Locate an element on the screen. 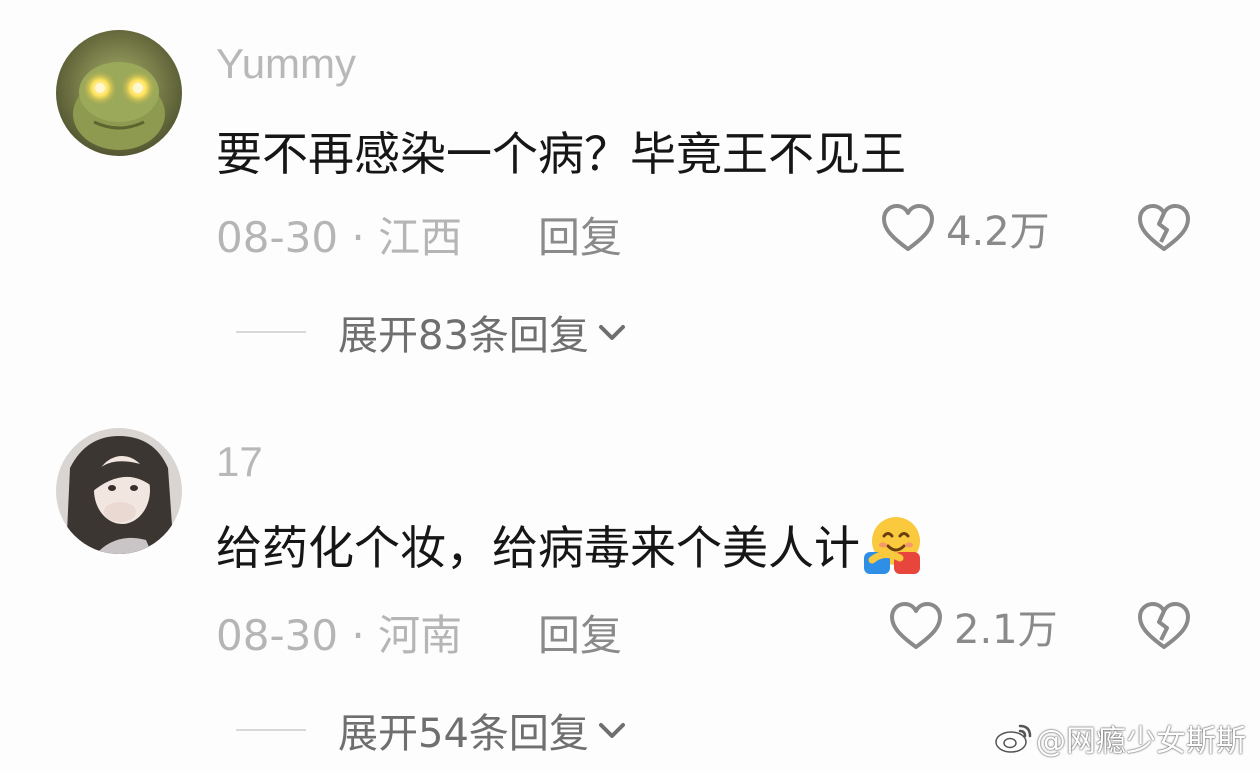 Image resolution: width=1260 pixels, height=772 pixels. watermark-text: @网瘾少女斯斯 is located at coordinates (1141, 741).